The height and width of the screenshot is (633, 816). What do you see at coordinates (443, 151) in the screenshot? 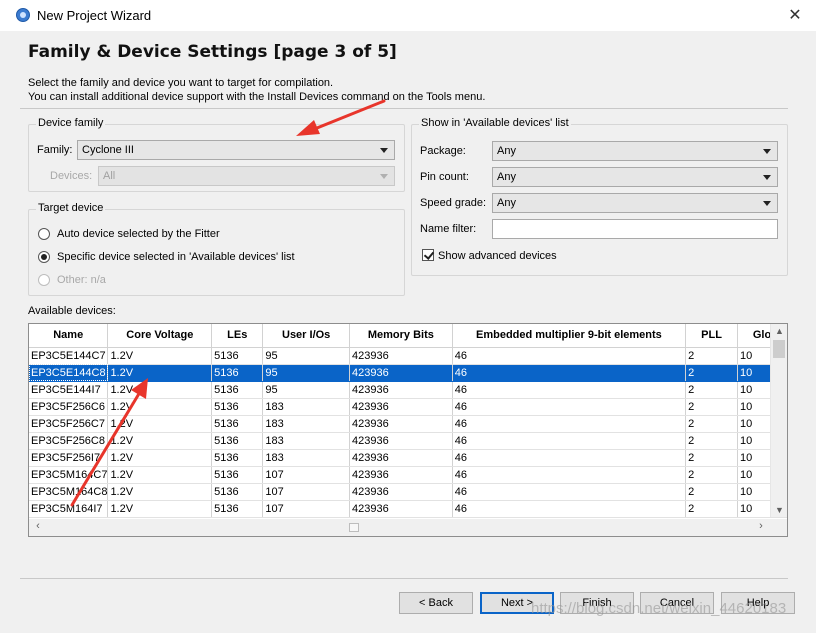
I see `package-label: Package:` at bounding box center [443, 151].